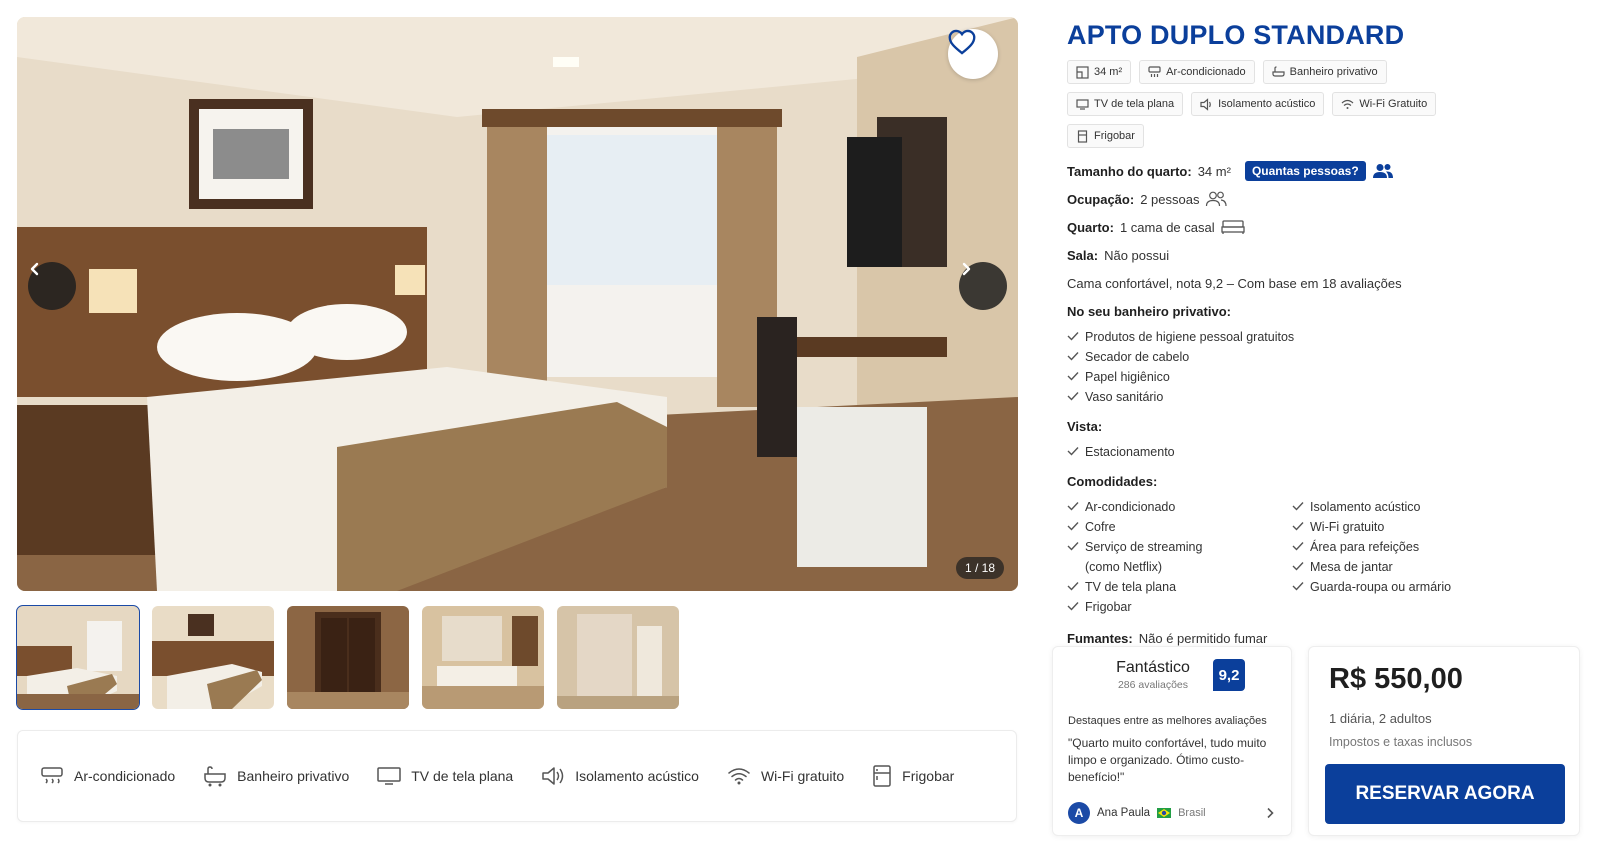 This screenshot has width=1600, height=842. I want to click on favorite-button, so click(973, 54).